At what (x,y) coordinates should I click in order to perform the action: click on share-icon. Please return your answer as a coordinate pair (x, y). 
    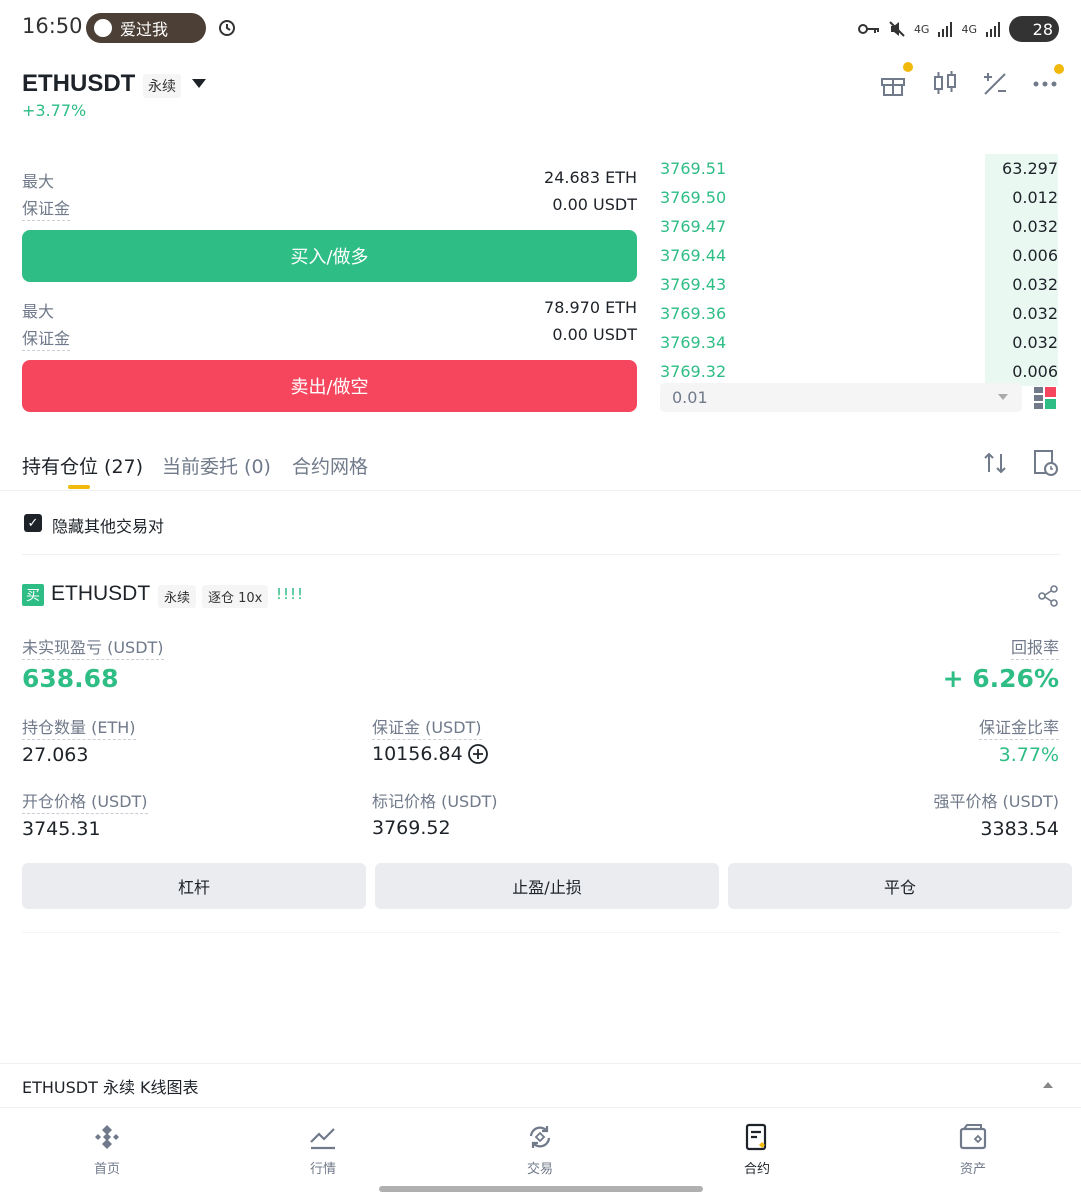
    Looking at the image, I should click on (1048, 596).